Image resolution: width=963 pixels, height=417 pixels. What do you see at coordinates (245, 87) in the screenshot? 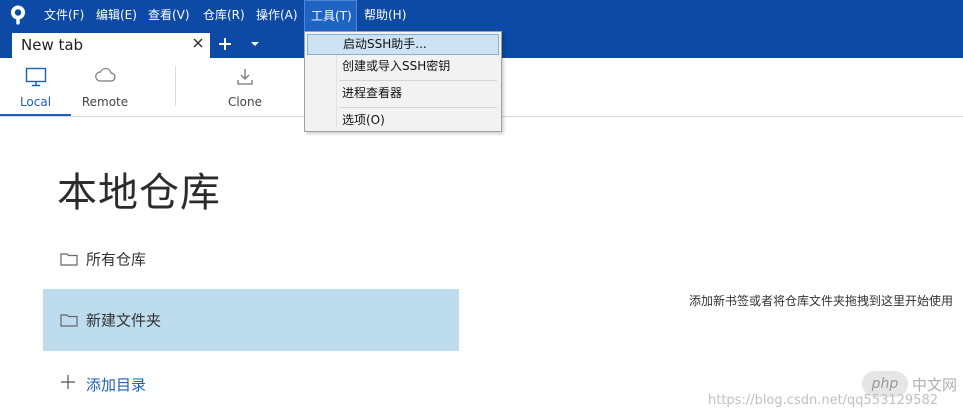
I see `clone-button: Clone` at bounding box center [245, 87].